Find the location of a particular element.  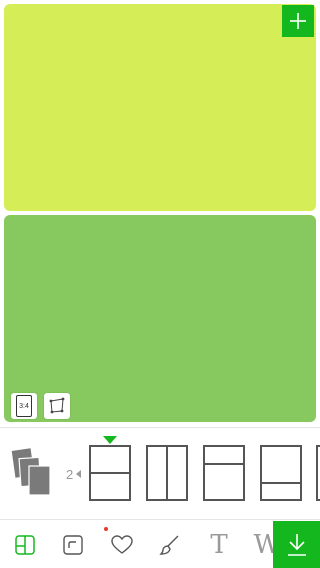

text-icon: T is located at coordinates (219, 544).